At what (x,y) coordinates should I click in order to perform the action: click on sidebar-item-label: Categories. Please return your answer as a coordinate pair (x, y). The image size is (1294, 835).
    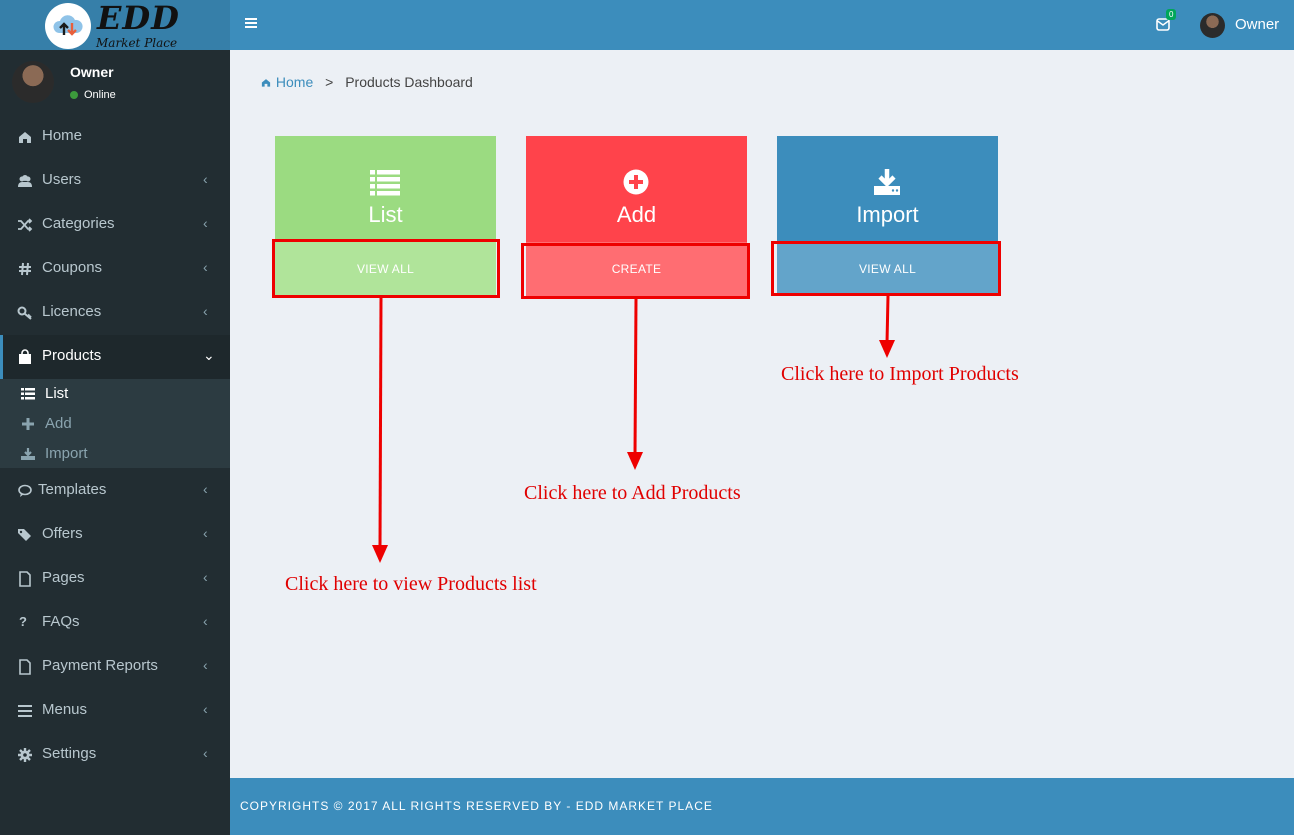
    Looking at the image, I should click on (78, 223).